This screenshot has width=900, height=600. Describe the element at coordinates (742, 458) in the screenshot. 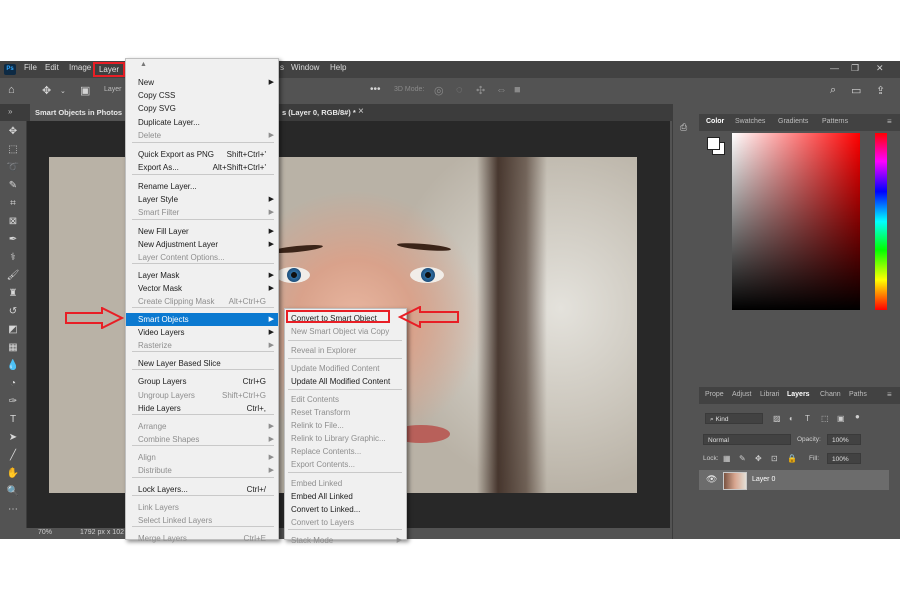

I see `lock-image-icon: ✎` at that location.